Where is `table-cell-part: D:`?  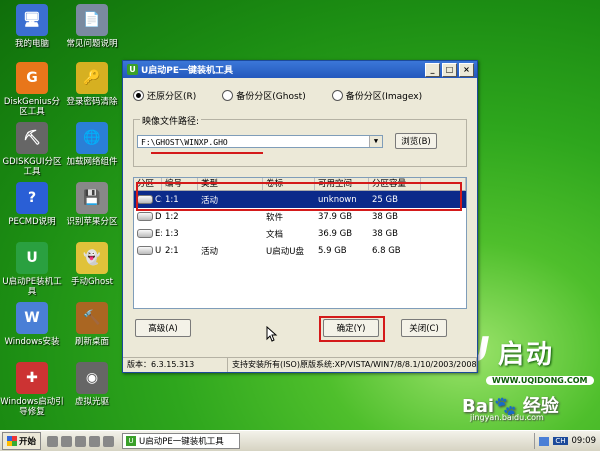
table-cell-part: D: is located at coordinates (148, 216).